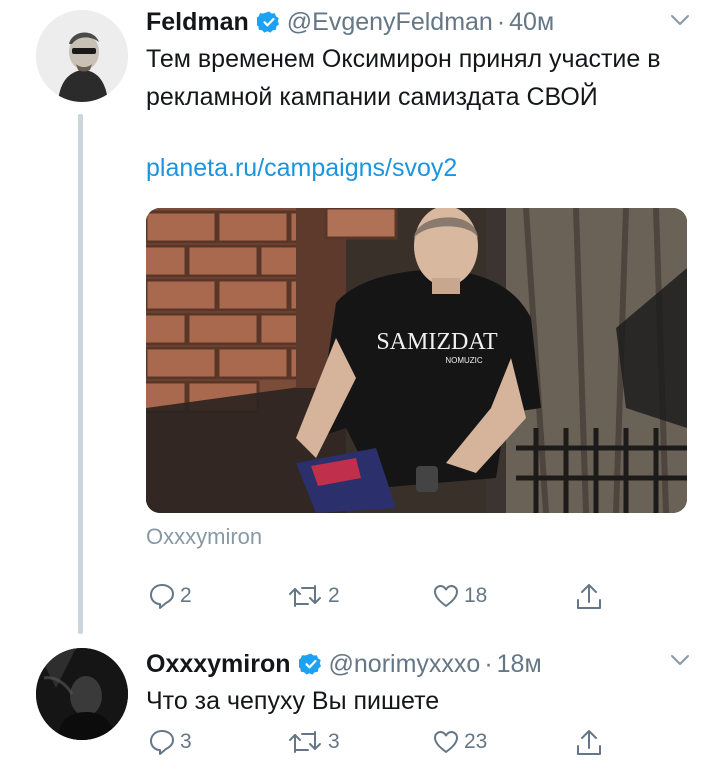 The image size is (711, 769). What do you see at coordinates (197, 22) in the screenshot?
I see `author-name: Feldman` at bounding box center [197, 22].